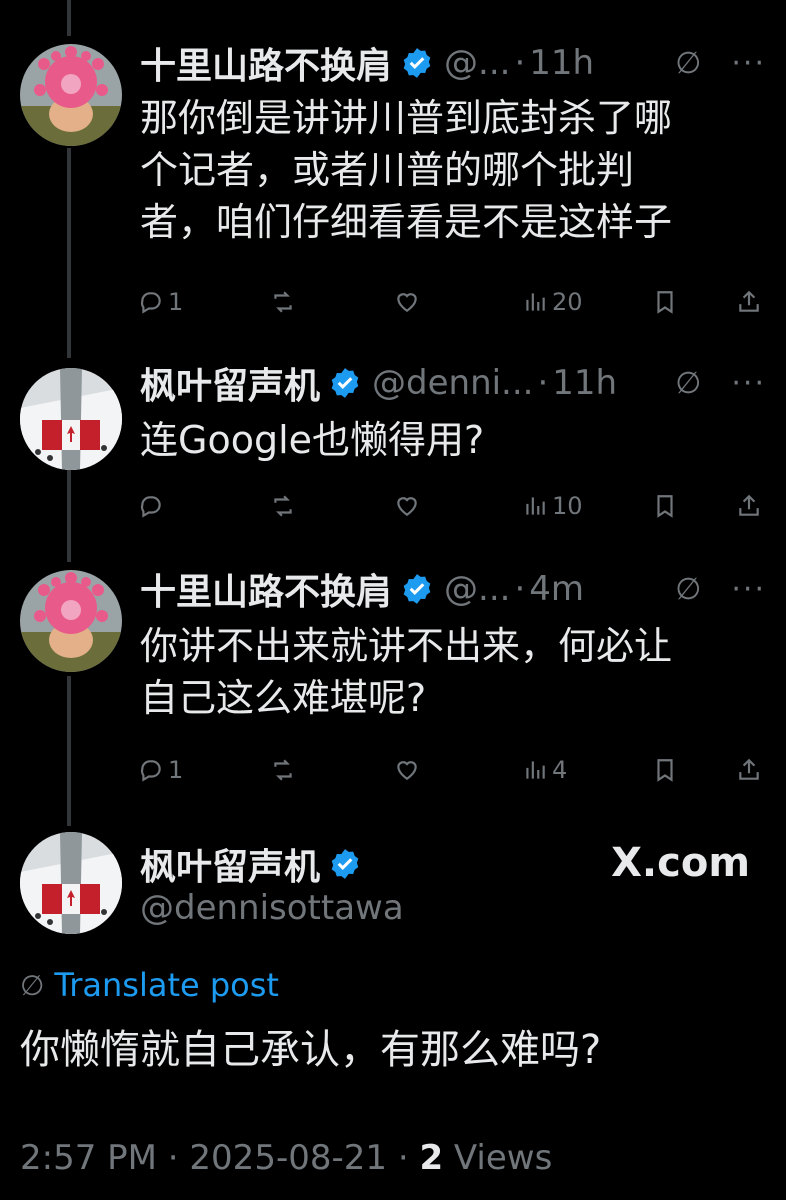 The height and width of the screenshot is (1200, 786). I want to click on main-post-header: 枫叶留声机 @dennisottawa X.com, so click(393, 883).